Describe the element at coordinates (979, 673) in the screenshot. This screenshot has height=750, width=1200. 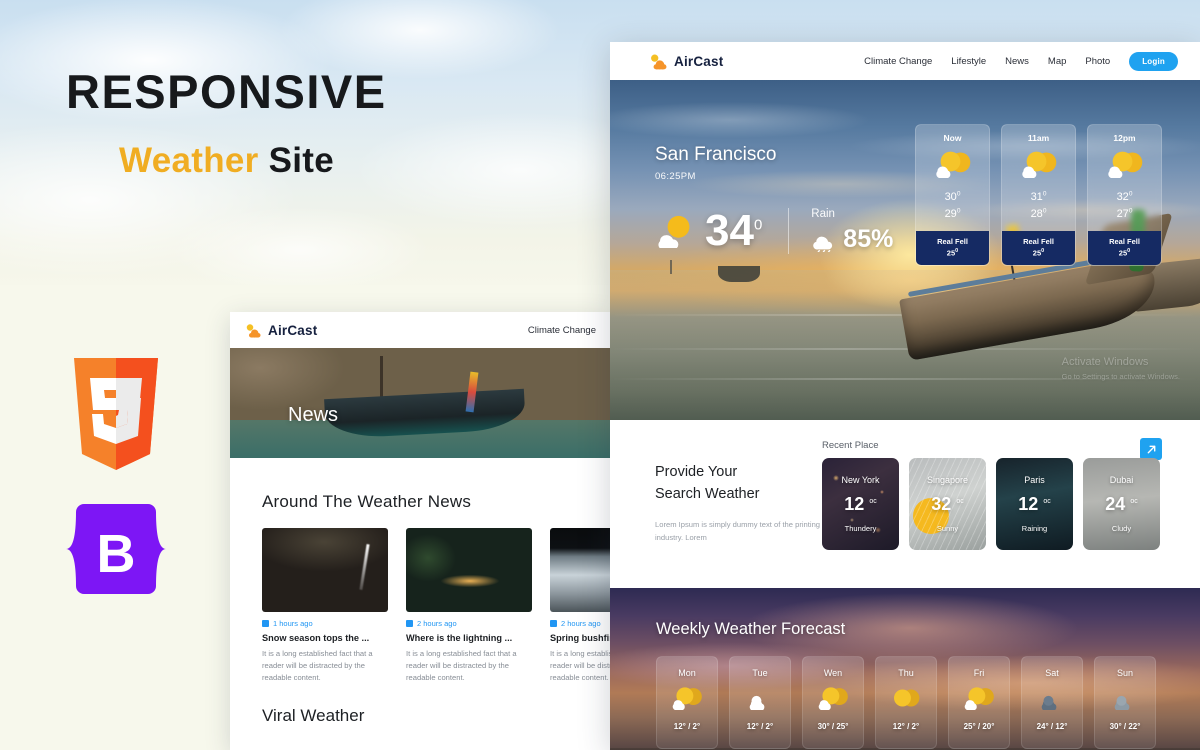
I see `day-name: Fri` at that location.